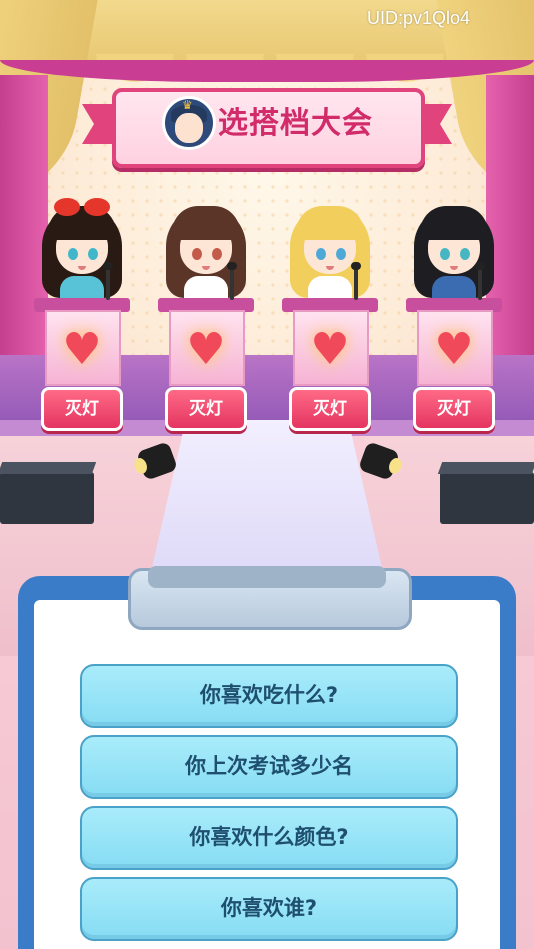 Image resolution: width=534 pixels, height=949 pixels. Describe the element at coordinates (269, 838) in the screenshot. I see `question-option: 你喜欢什么颜色?` at that location.